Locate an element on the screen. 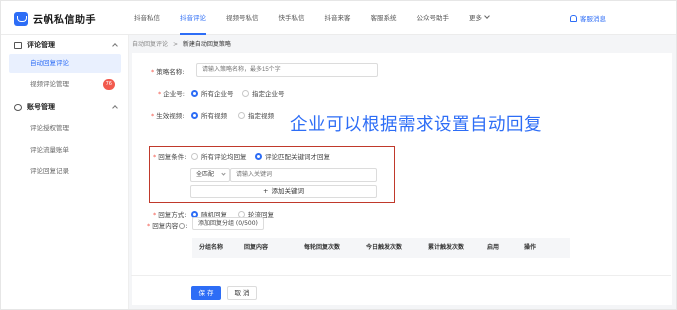 This screenshot has height=310, width=677. sidebar-item-video-comments: 视频评论管理 76 is located at coordinates (65, 84).